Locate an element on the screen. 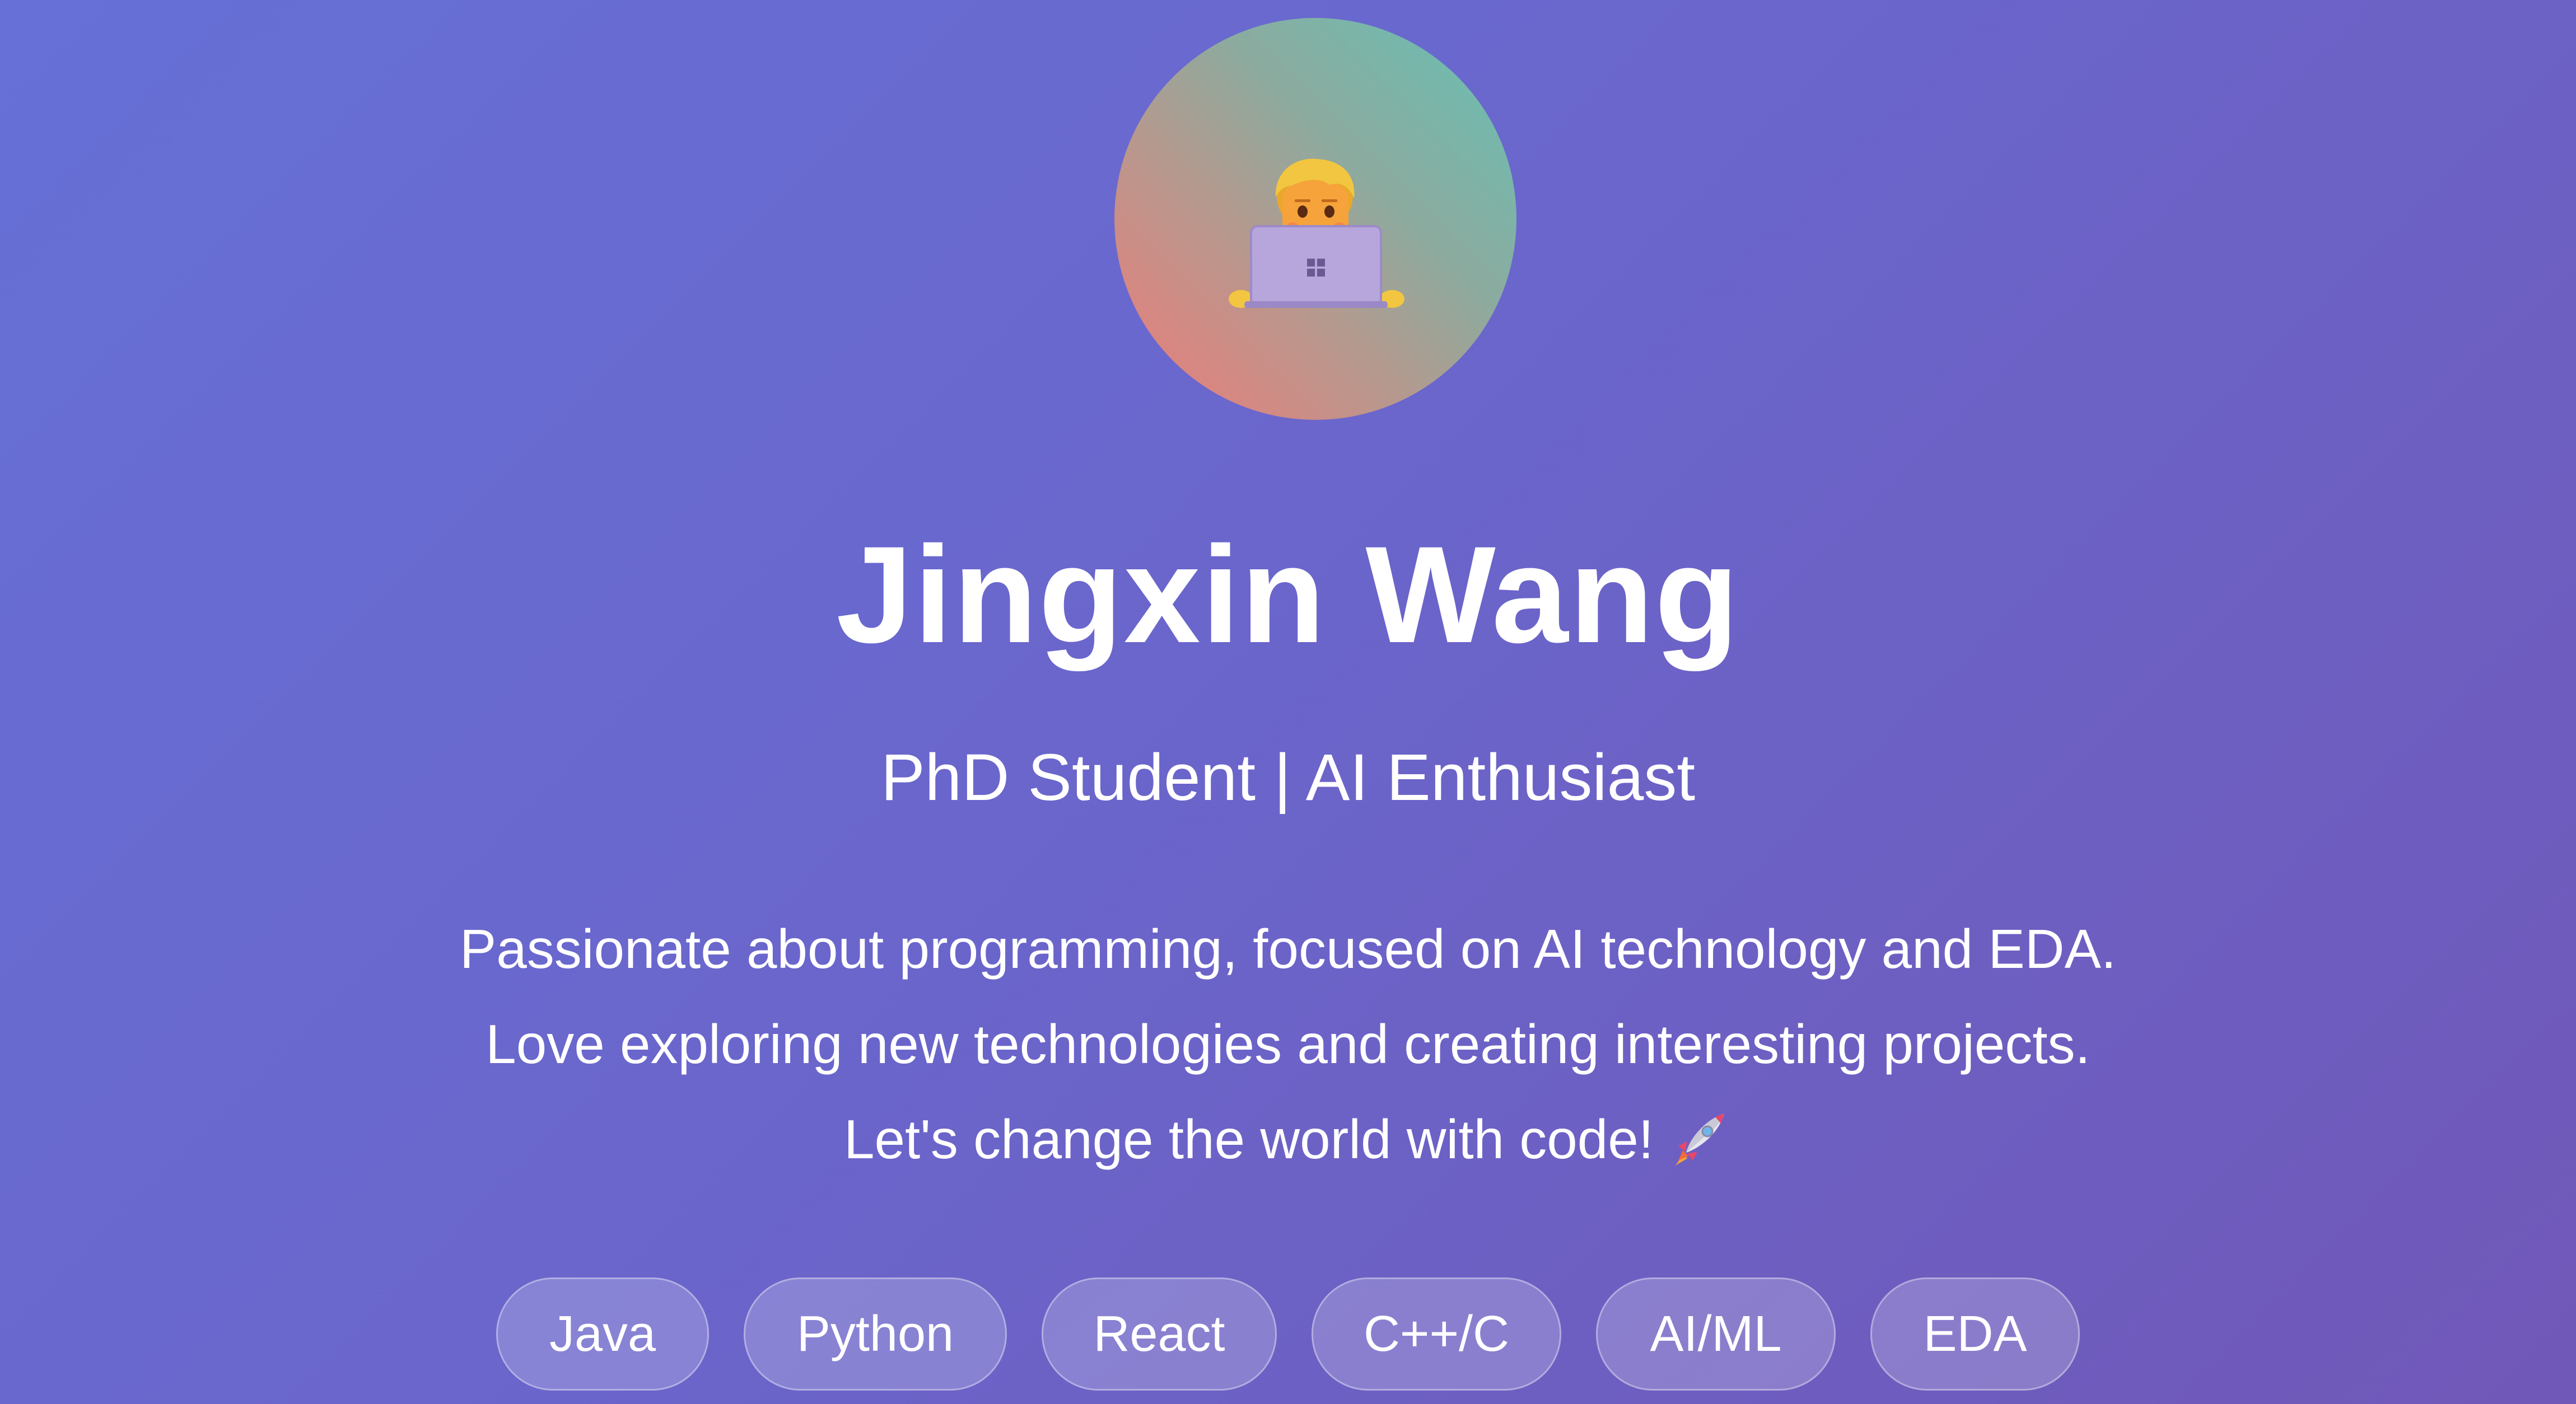 This screenshot has height=1404, width=2576. technologist-emoji-icon is located at coordinates (1317, 233).